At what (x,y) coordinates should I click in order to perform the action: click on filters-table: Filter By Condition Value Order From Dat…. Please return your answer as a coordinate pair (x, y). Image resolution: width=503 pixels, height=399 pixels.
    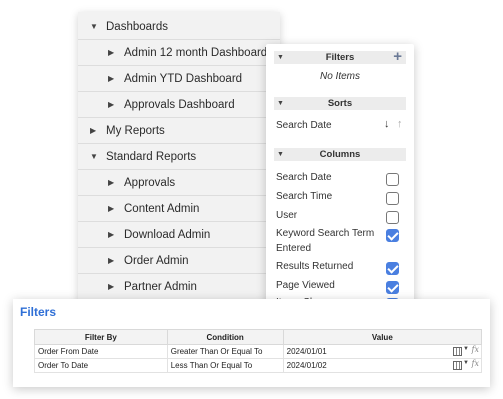
    Looking at the image, I should click on (258, 351).